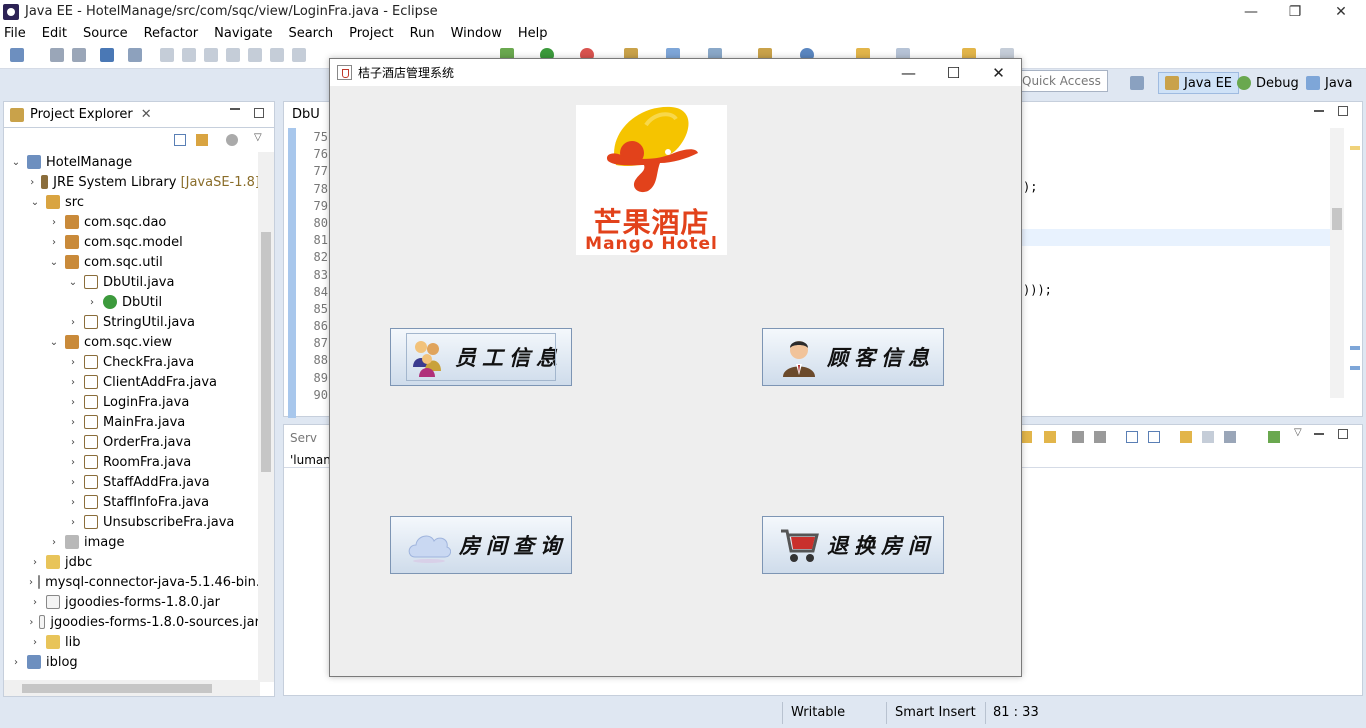 The width and height of the screenshot is (1366, 728). I want to click on menu-search: Search, so click(310, 33).